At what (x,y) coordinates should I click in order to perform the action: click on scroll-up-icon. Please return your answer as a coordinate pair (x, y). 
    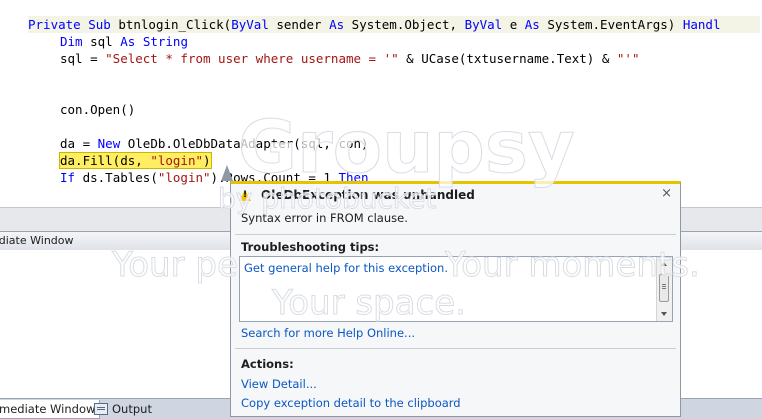
    Looking at the image, I should click on (664, 264).